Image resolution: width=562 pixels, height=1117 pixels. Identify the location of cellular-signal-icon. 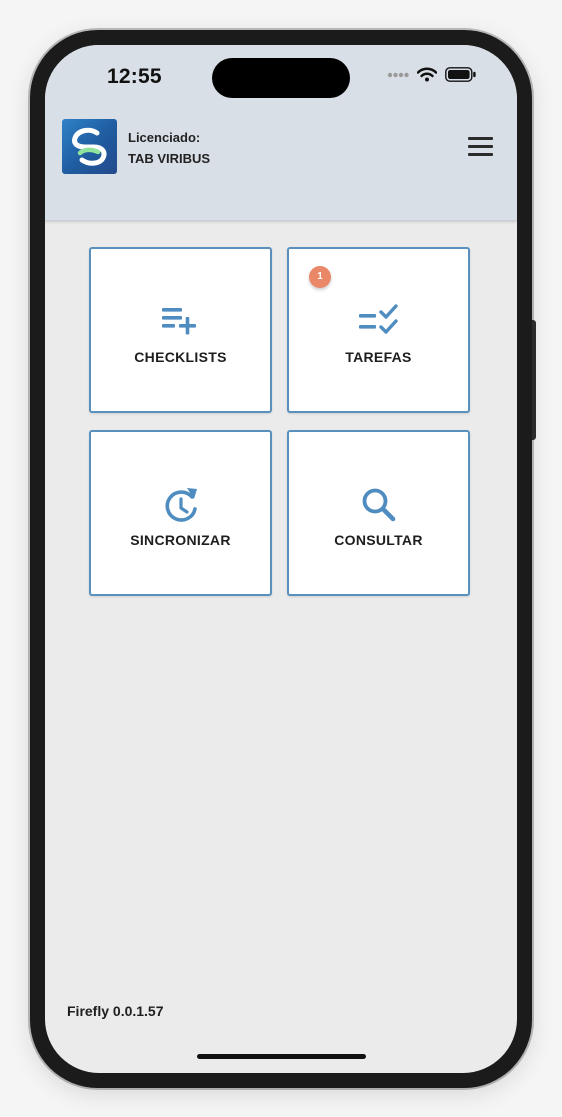
(398, 74).